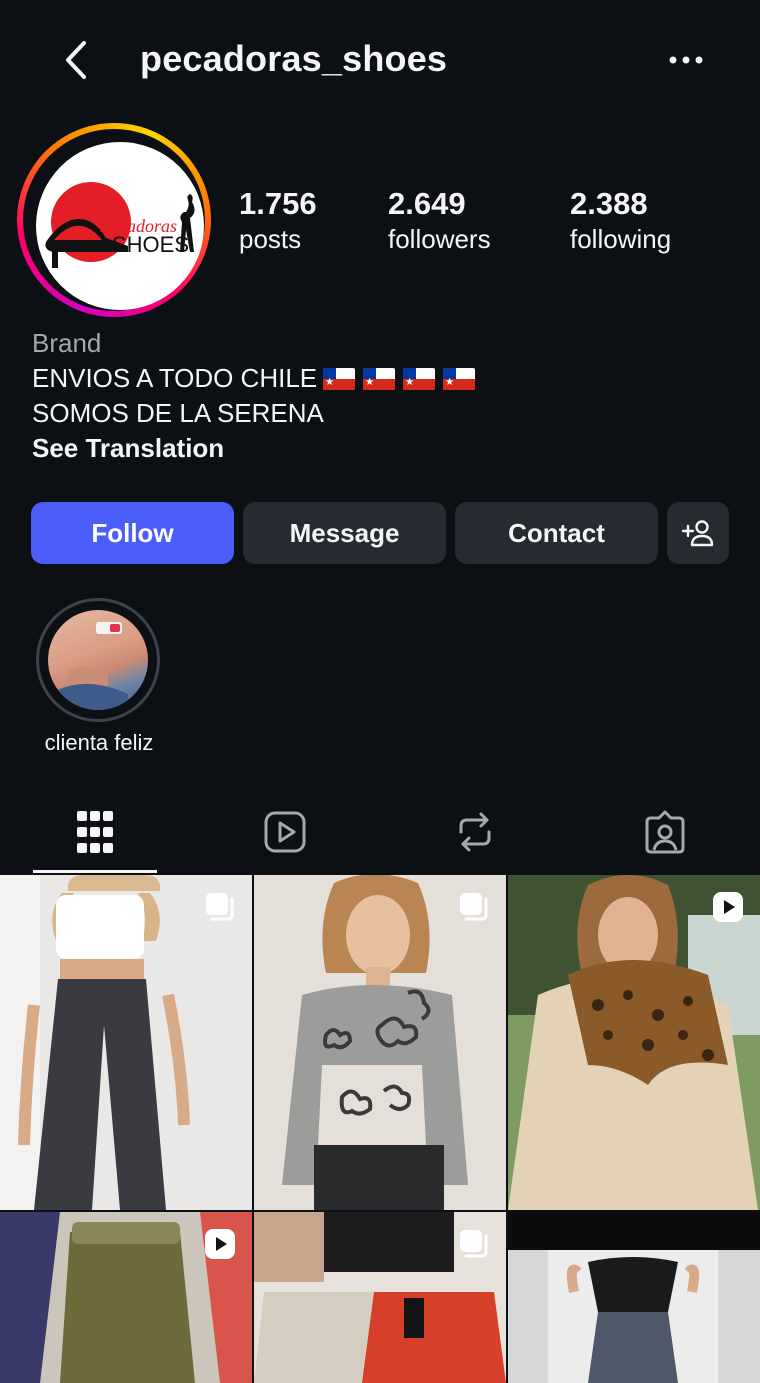 The image size is (760, 1383). I want to click on story-highlight: clienta feliz, so click(99, 677).